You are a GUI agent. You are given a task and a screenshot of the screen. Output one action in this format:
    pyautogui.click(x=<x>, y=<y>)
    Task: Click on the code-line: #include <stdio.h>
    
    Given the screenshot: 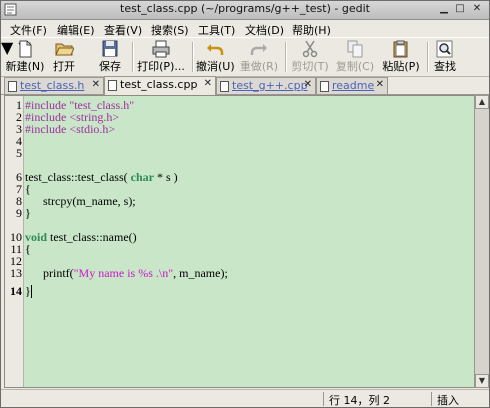 What is the action you would take?
    pyautogui.click(x=70, y=129)
    